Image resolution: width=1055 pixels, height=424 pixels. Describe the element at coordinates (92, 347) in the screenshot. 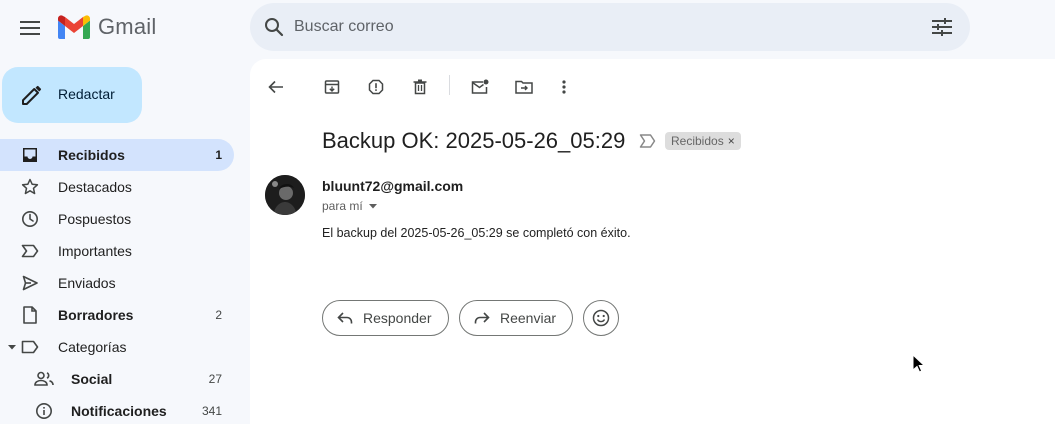

I see `sidebar-item-label: Categorías` at that location.